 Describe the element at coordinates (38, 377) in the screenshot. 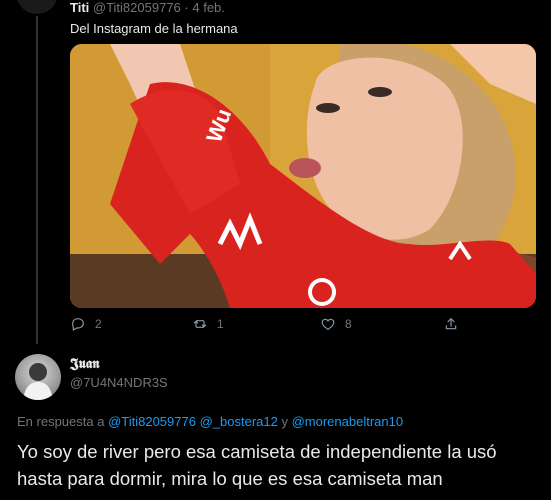

I see `reply-author-avatar` at that location.